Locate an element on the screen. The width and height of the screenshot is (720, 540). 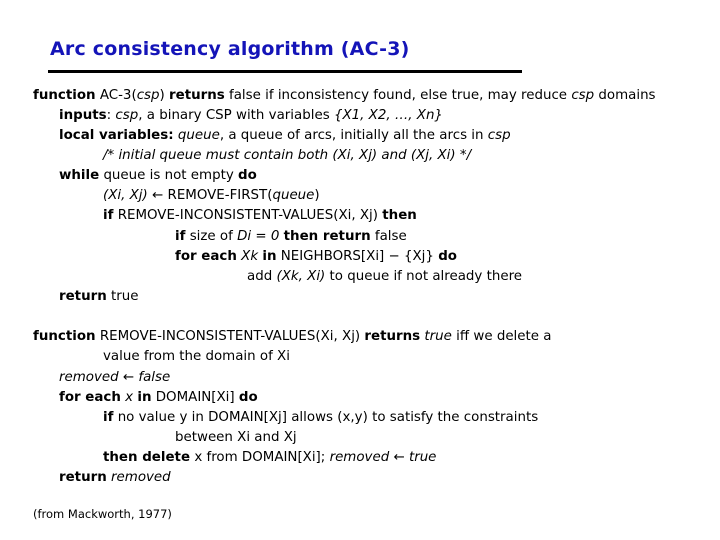
riv-init: removed ← false is located at coordinates (115, 377).